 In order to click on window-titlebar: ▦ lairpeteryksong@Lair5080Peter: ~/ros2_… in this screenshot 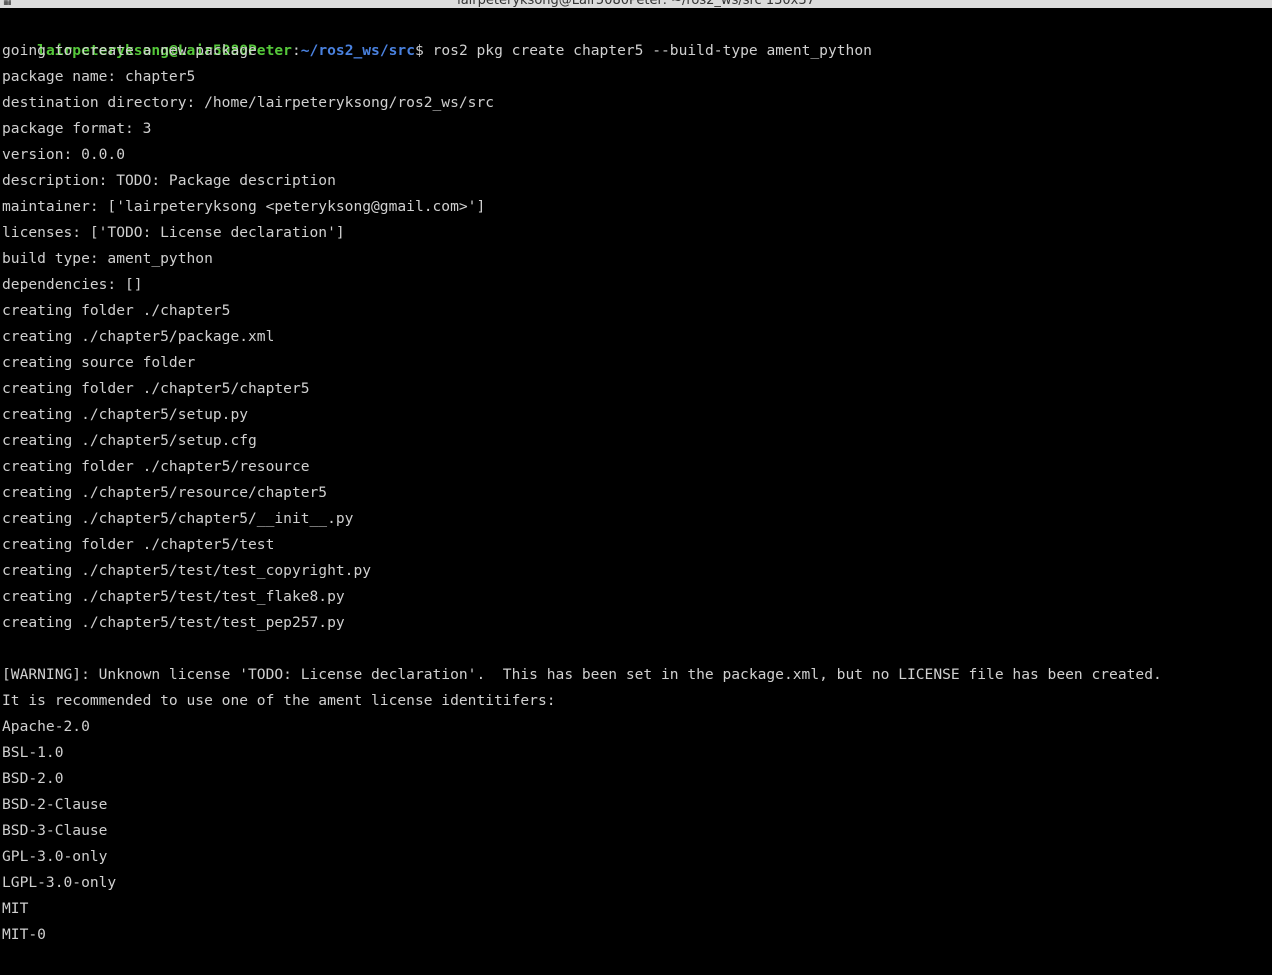, I will do `click(636, 4)`.